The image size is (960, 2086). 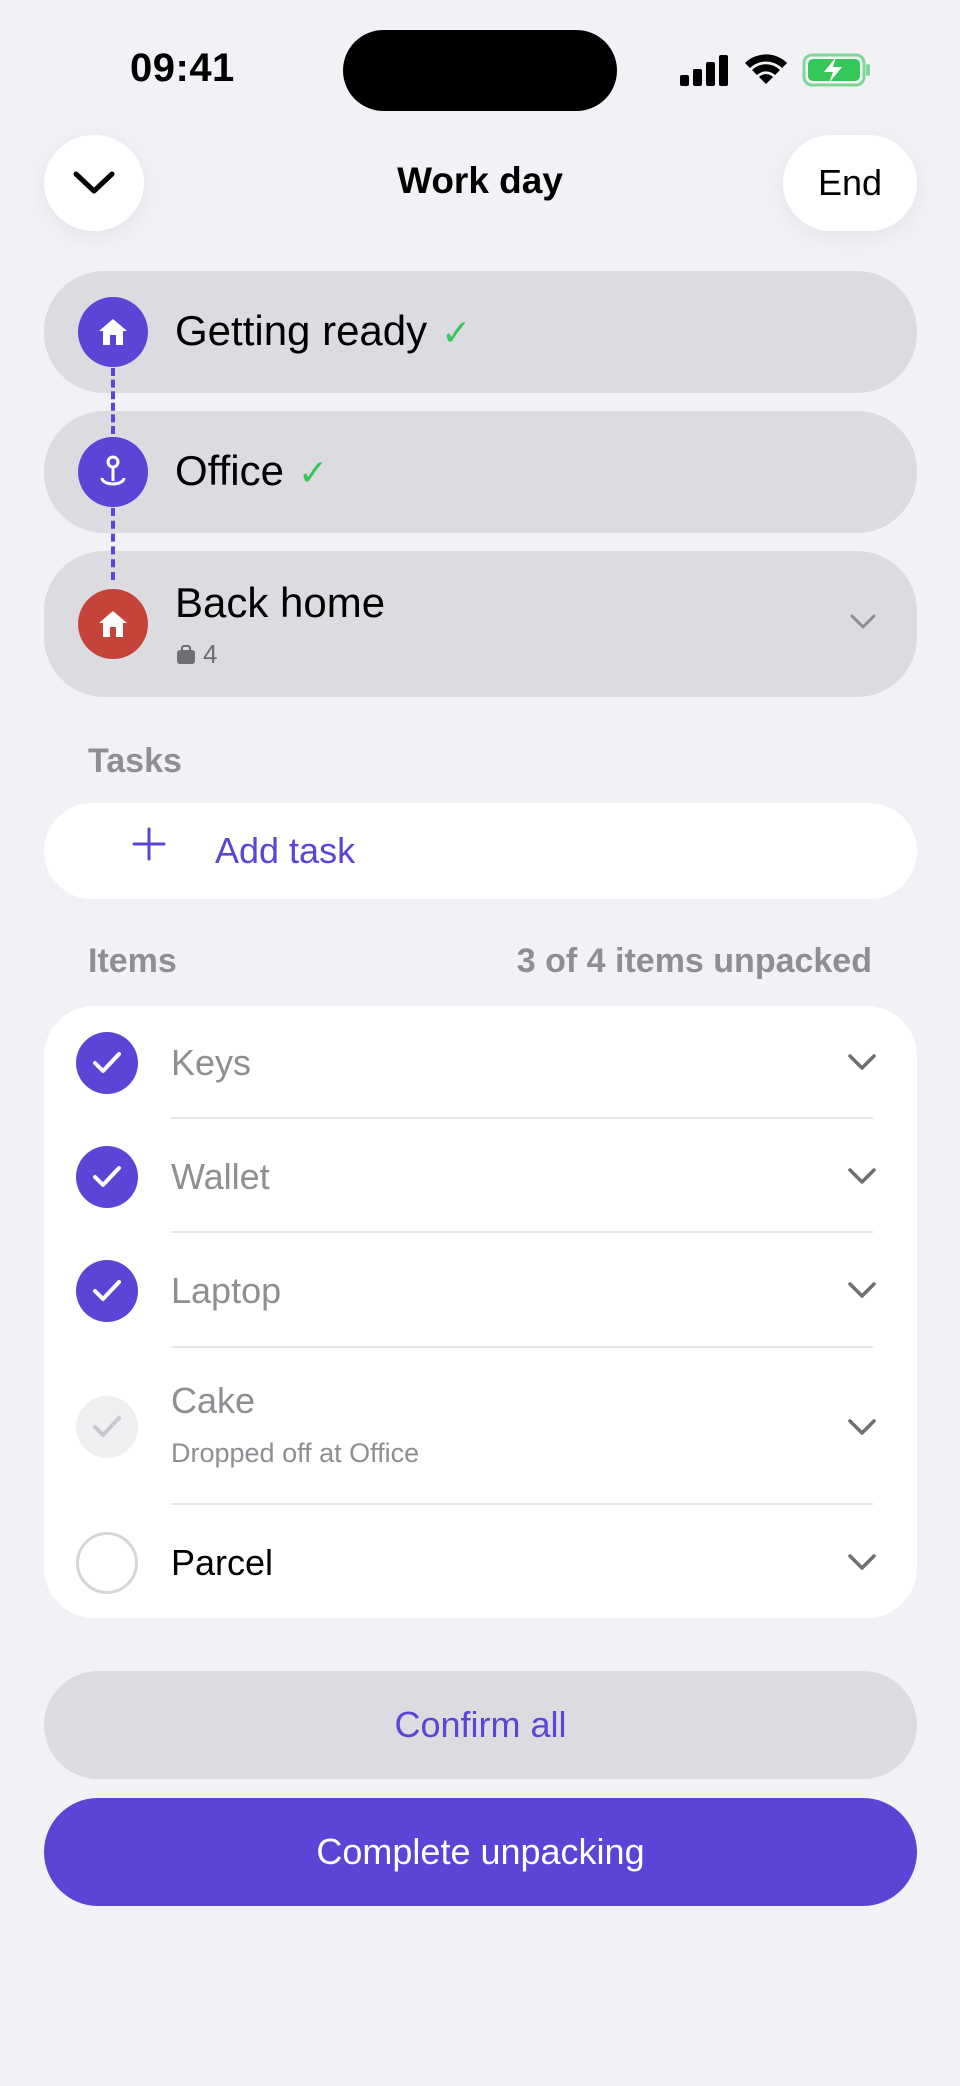 What do you see at coordinates (480, 1062) in the screenshot?
I see `list-item-keys: Keys` at bounding box center [480, 1062].